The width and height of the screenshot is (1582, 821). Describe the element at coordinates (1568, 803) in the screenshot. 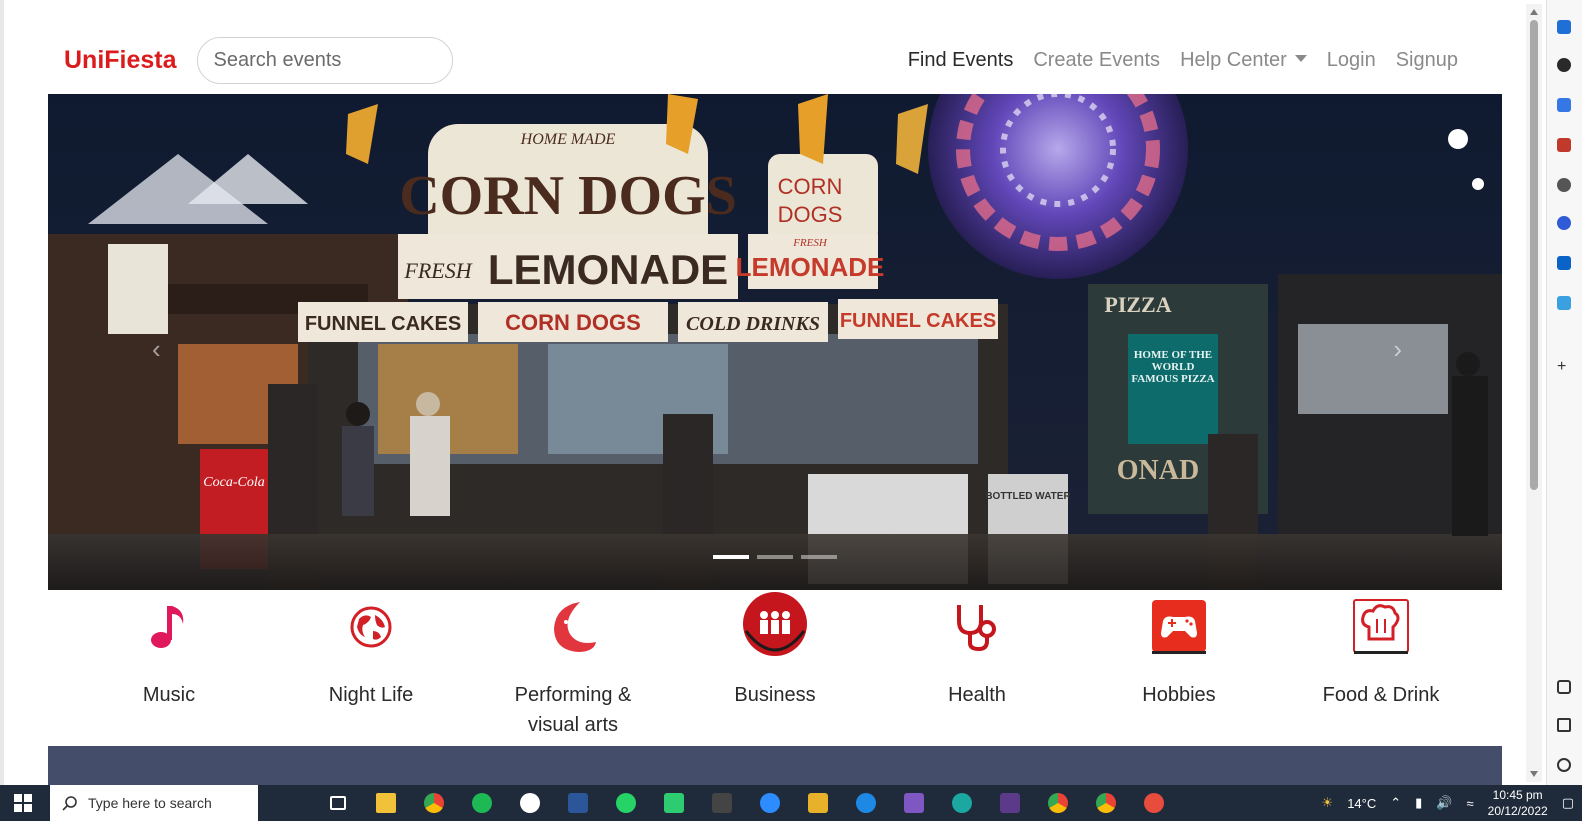

I see `notifications-icon: ▢` at that location.